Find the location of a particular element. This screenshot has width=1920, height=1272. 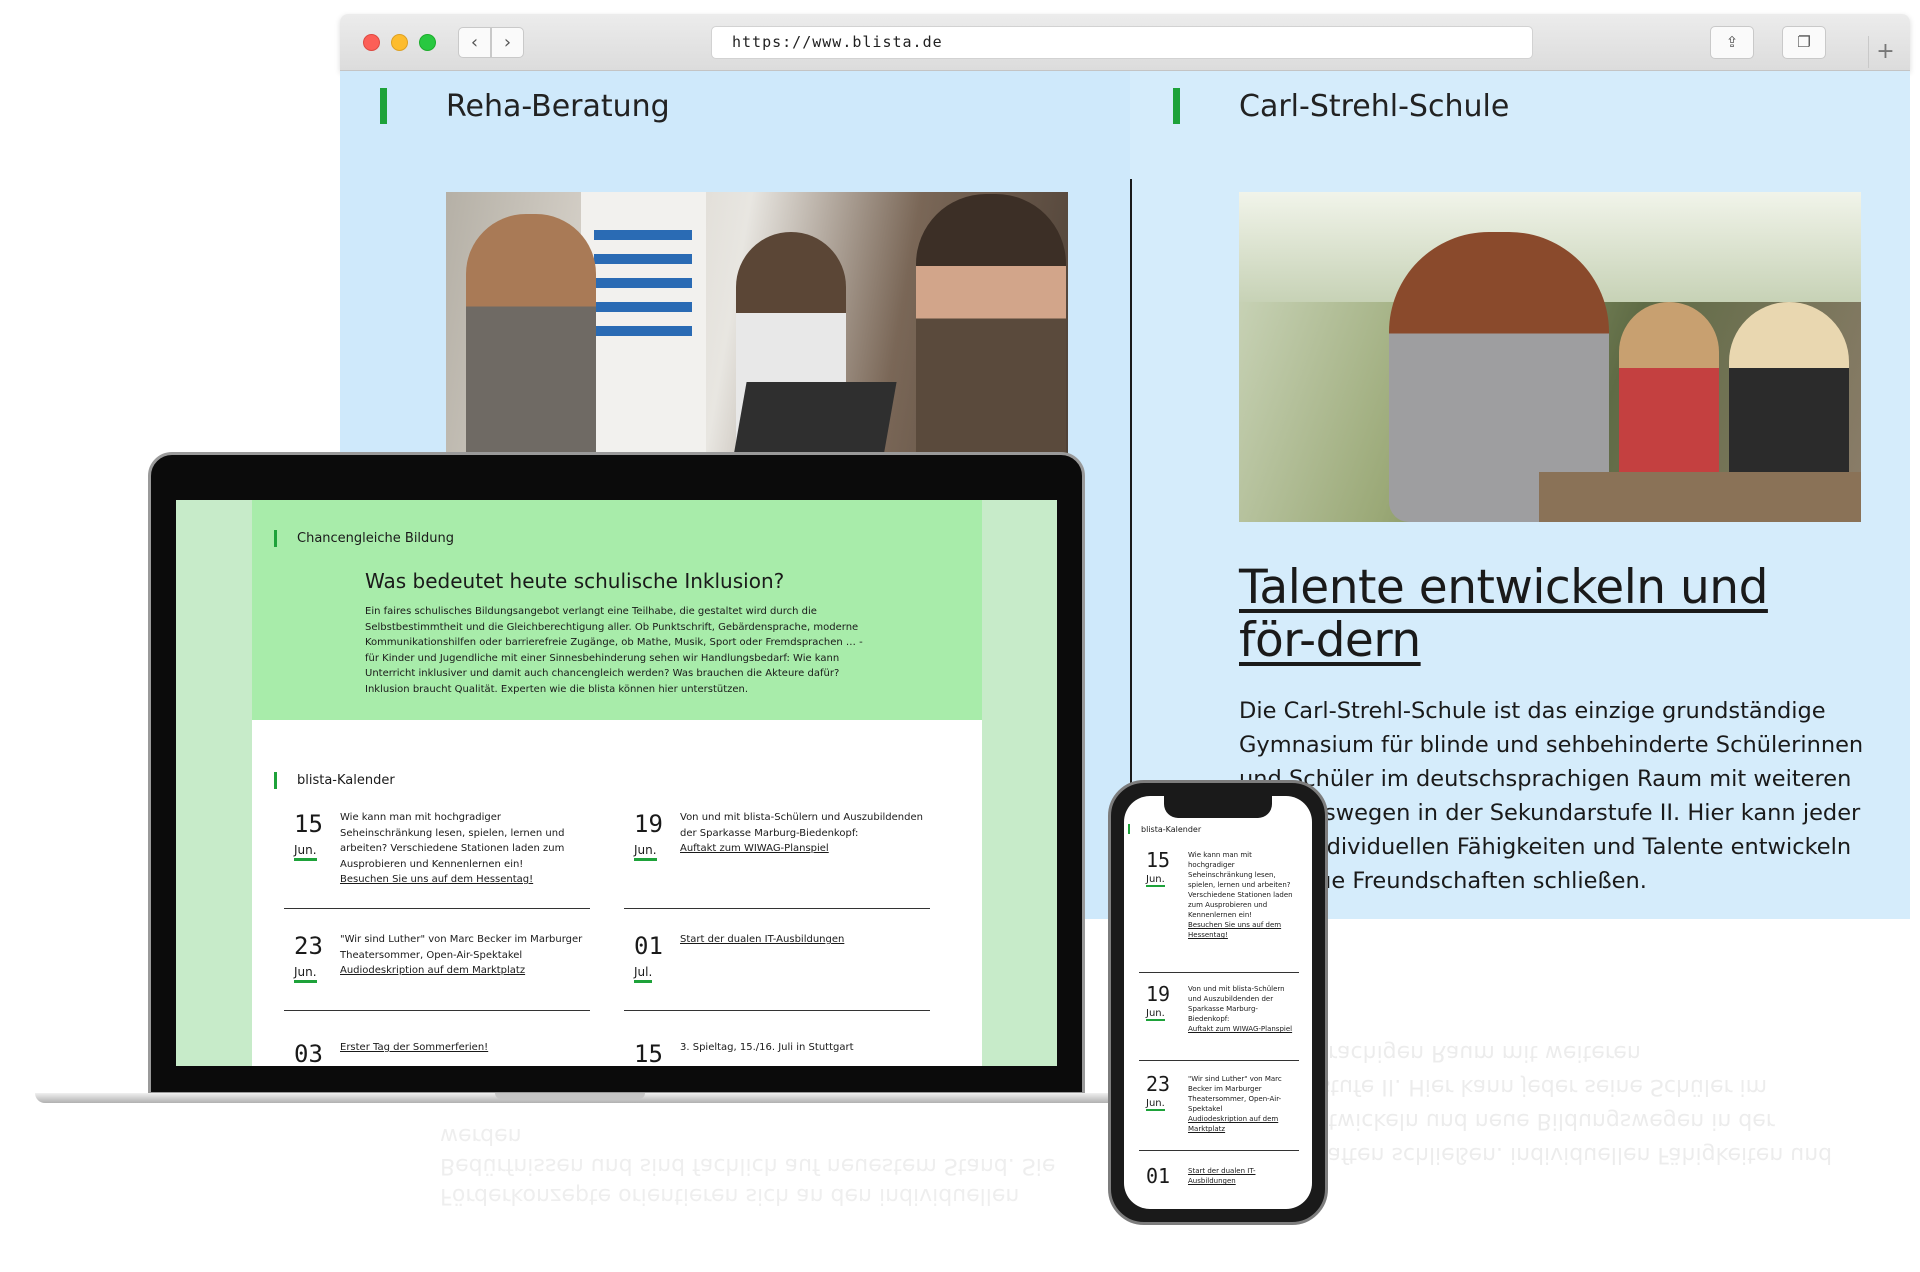

teaser-heading: Was bedeutet heute schulische Inklusion? is located at coordinates (575, 581).